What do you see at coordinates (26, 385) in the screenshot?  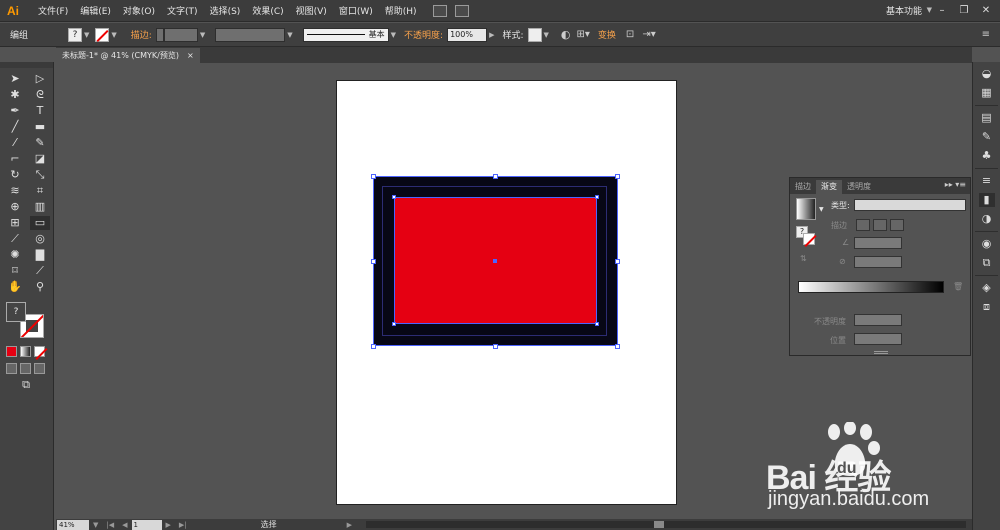 I see `screen-mode-icon: ⧉` at bounding box center [26, 385].